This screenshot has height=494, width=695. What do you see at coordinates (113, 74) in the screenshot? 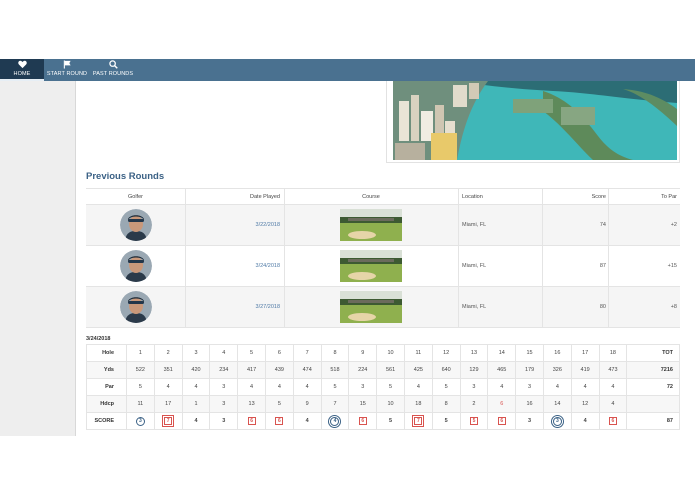
I see `nav-past-rounds-label: PAST ROUNDS` at bounding box center [113, 74].